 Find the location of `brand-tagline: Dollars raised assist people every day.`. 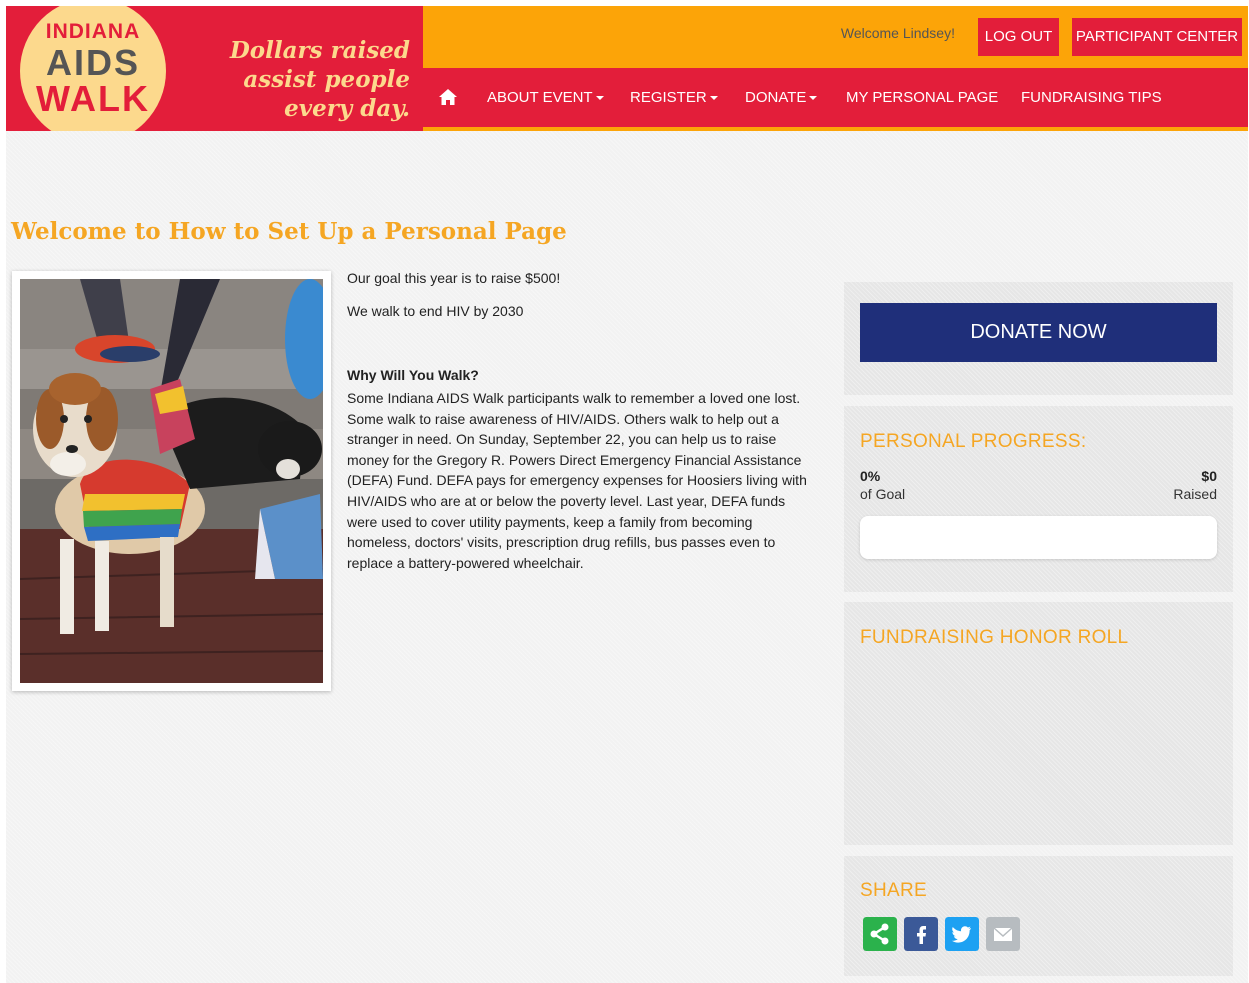

brand-tagline: Dollars raised assist people every day. is located at coordinates (319, 79).